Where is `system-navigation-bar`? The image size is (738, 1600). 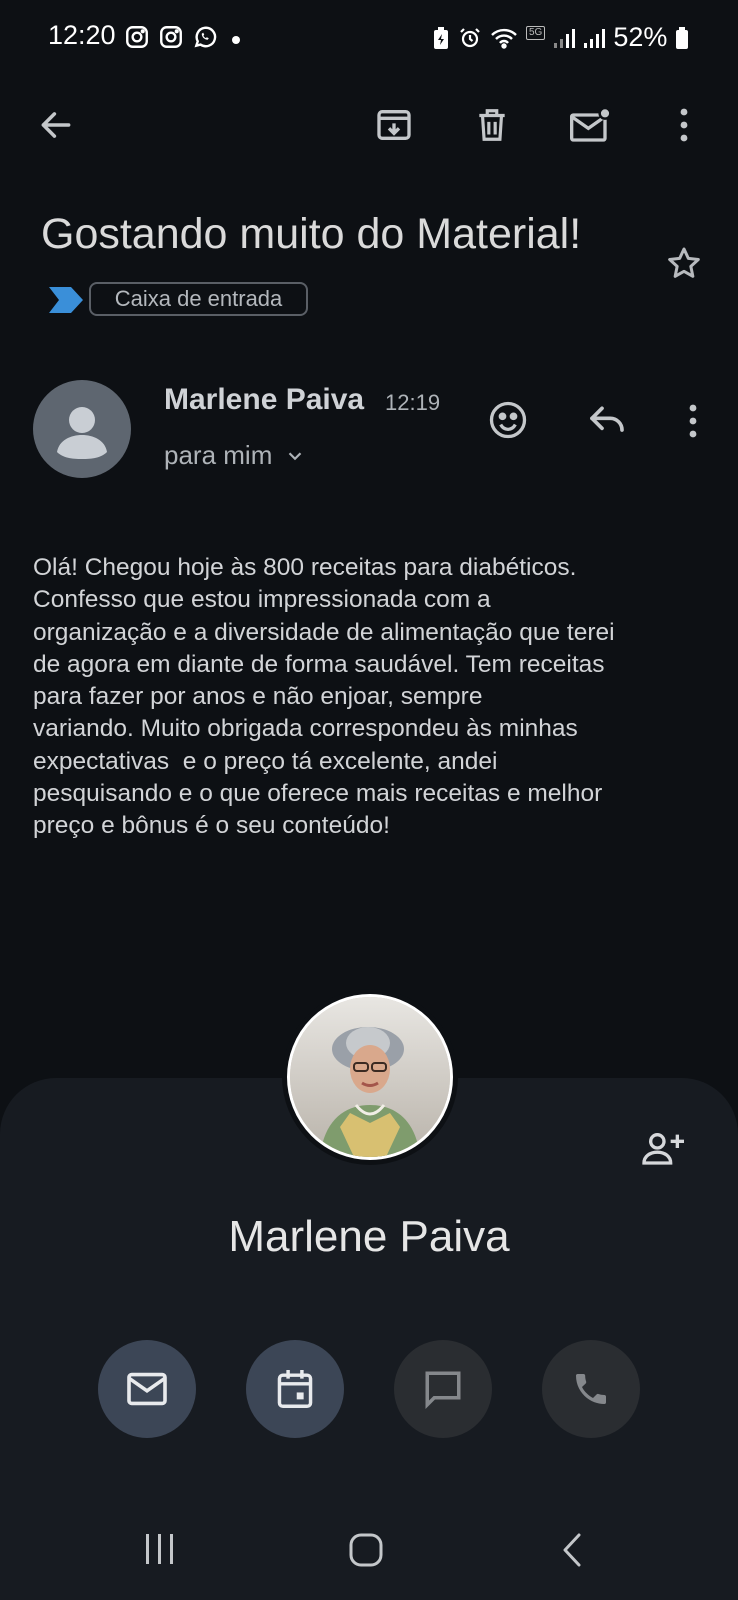 system-navigation-bar is located at coordinates (369, 1555).